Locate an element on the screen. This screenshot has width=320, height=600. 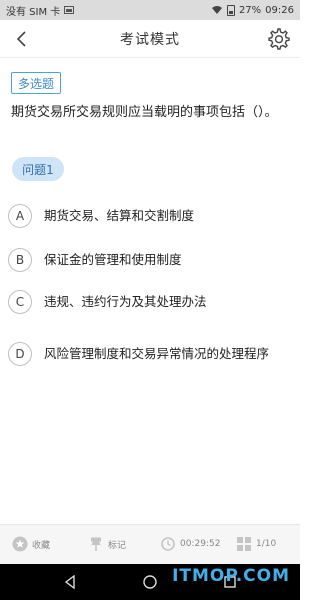
image-notification-icon is located at coordinates (69, 10).